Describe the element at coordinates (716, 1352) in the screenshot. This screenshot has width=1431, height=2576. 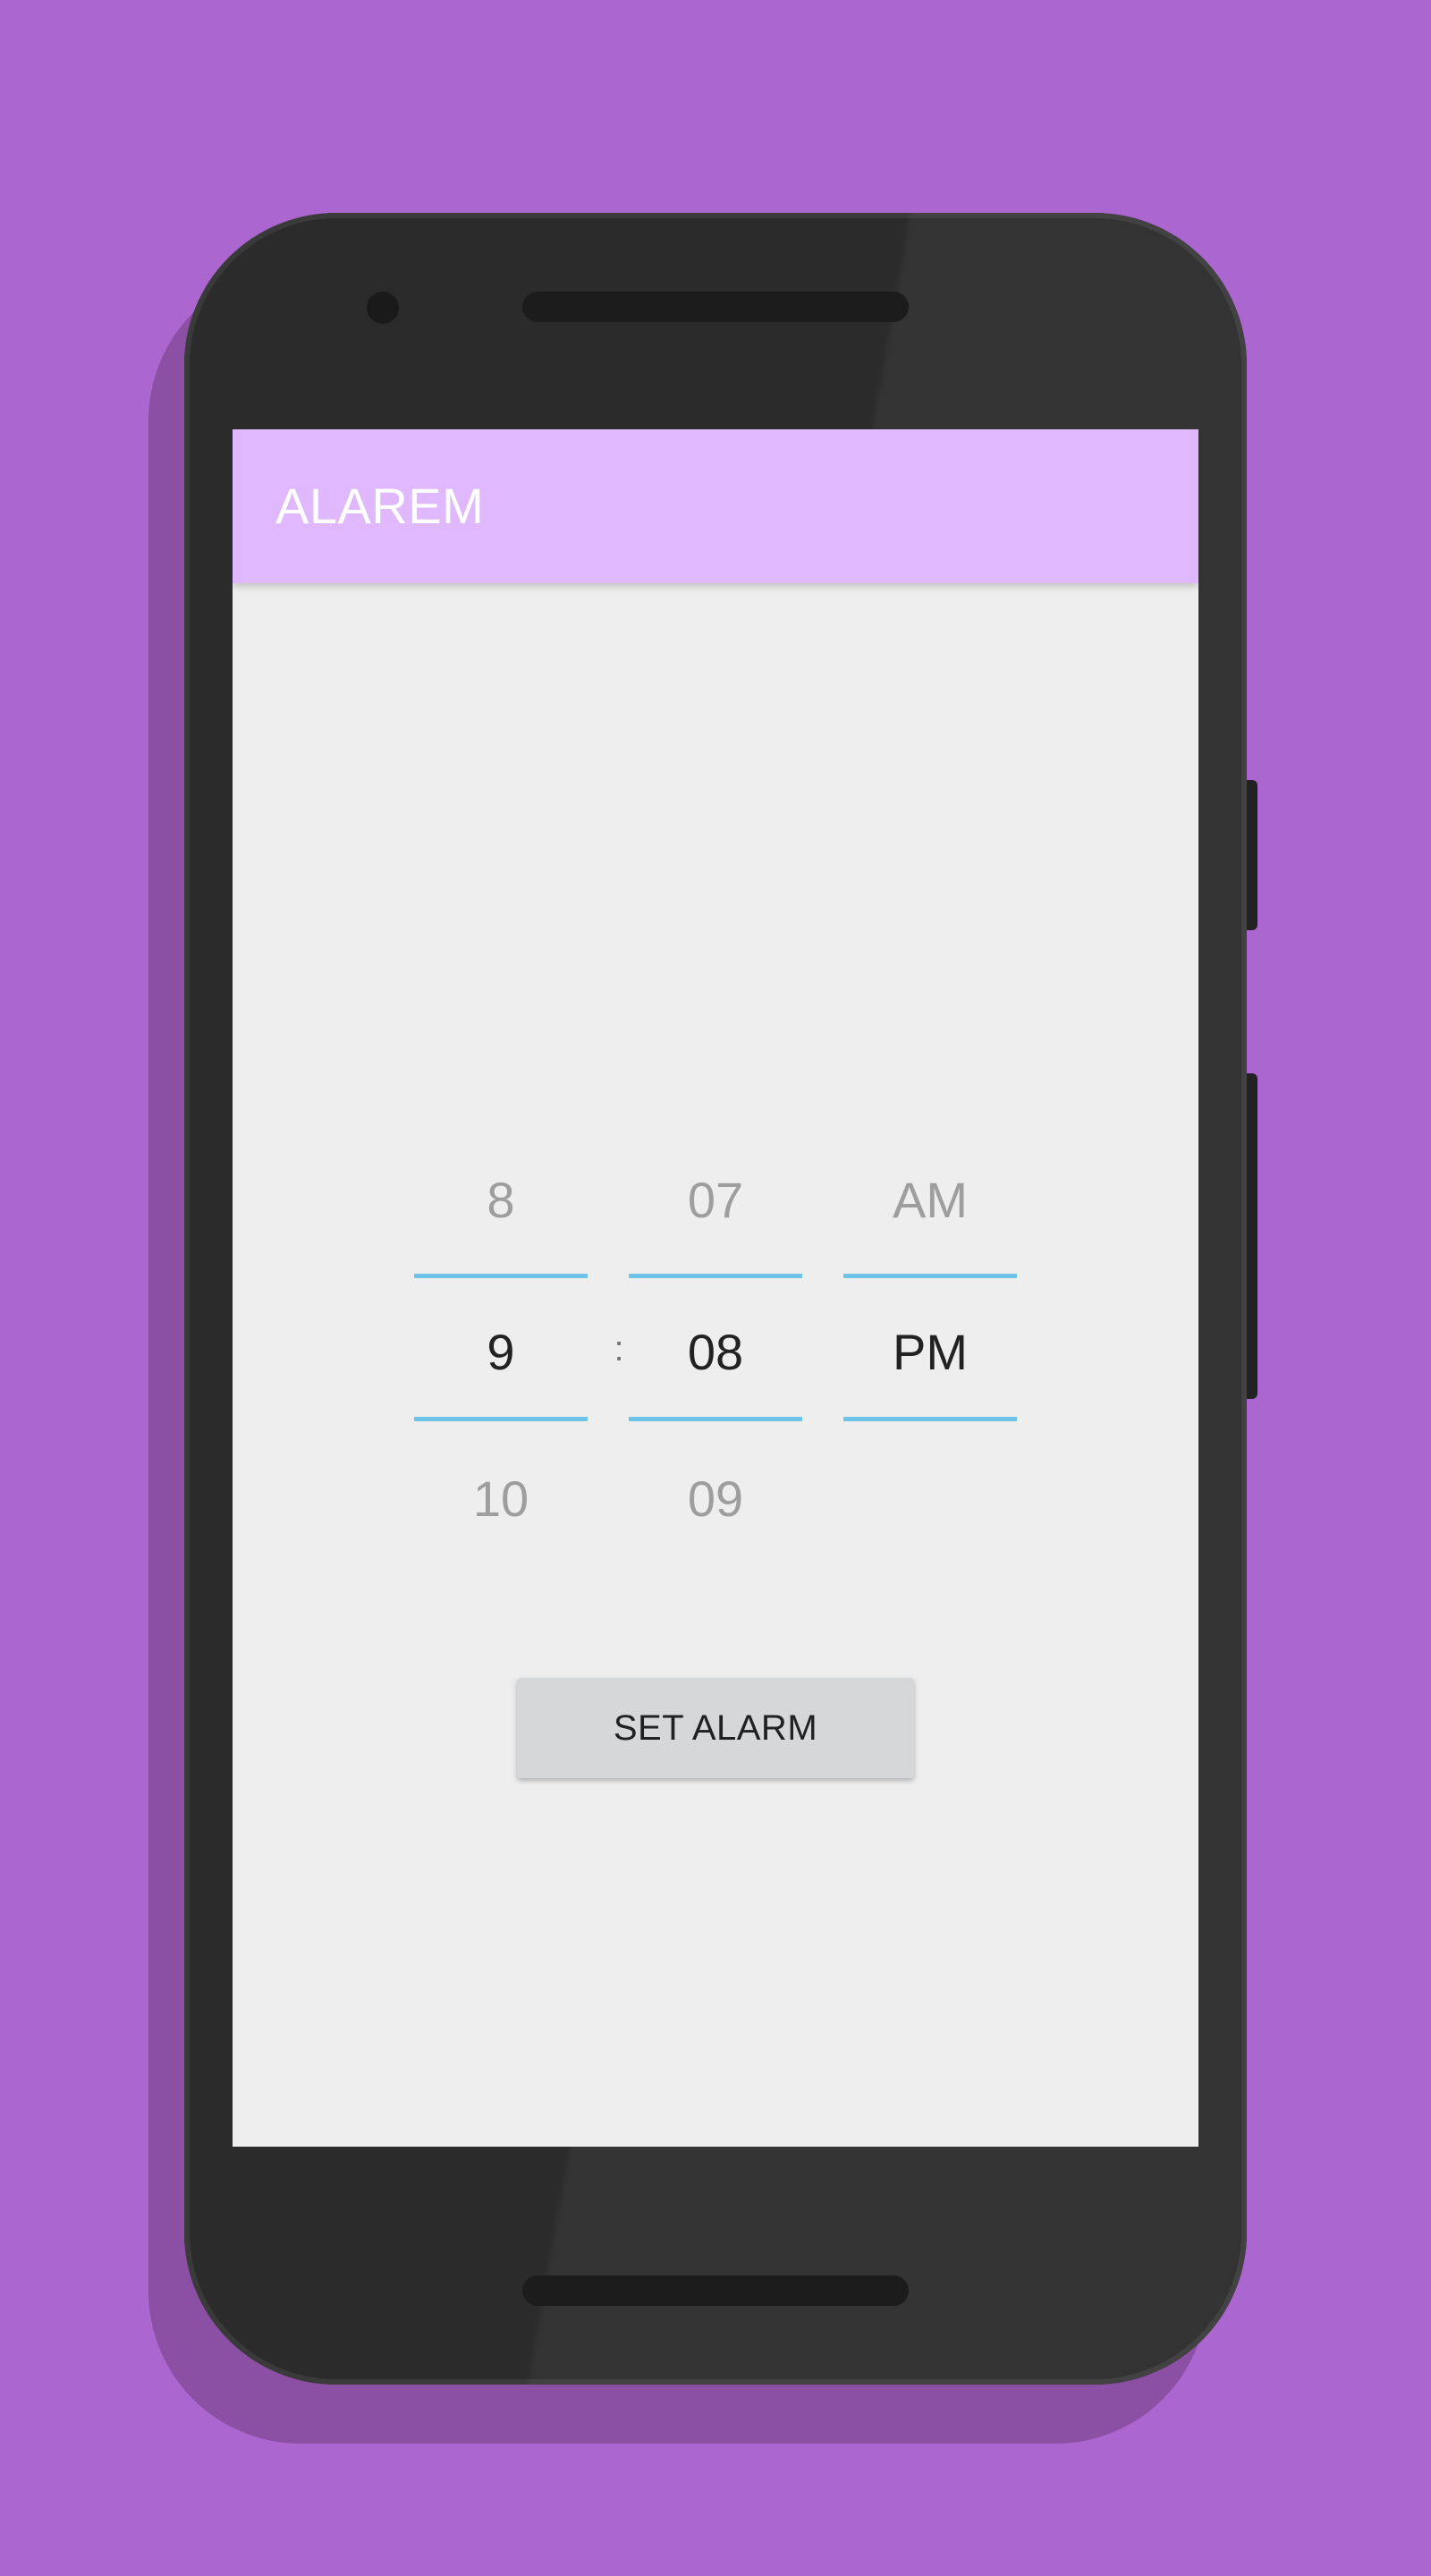
I see `minute-current: 08` at that location.